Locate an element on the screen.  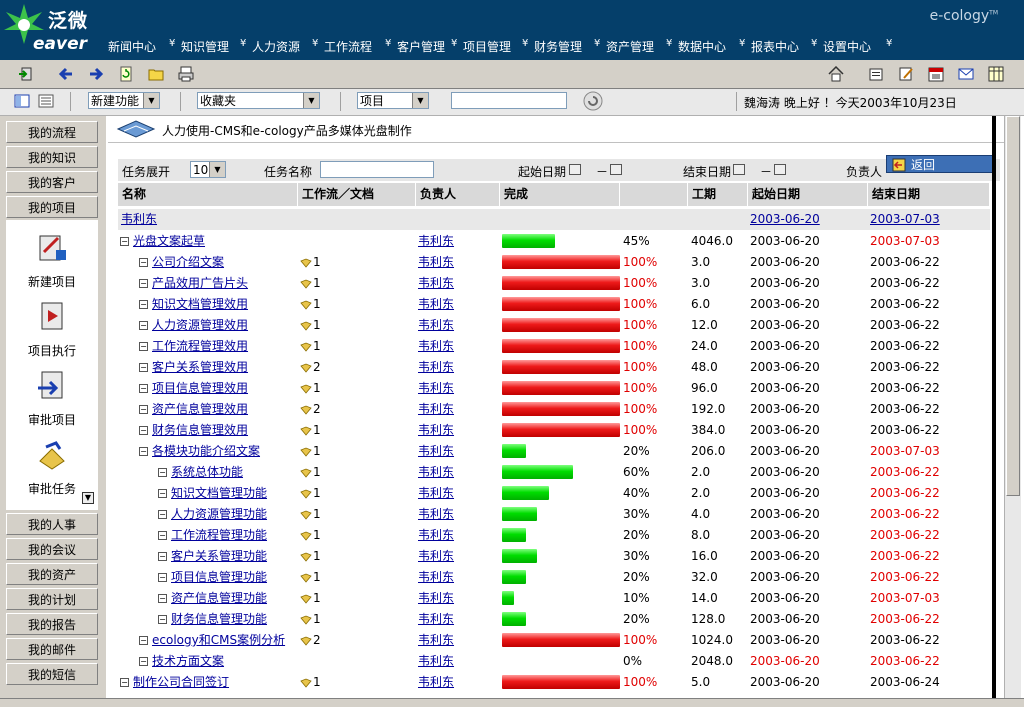
group-end-link: 2003-07-03 is located at coordinates (905, 219).